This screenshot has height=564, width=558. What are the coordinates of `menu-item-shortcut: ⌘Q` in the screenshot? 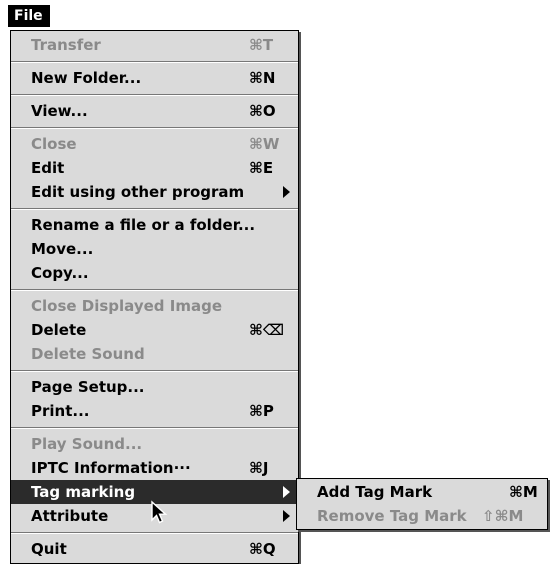 It's located at (262, 549).